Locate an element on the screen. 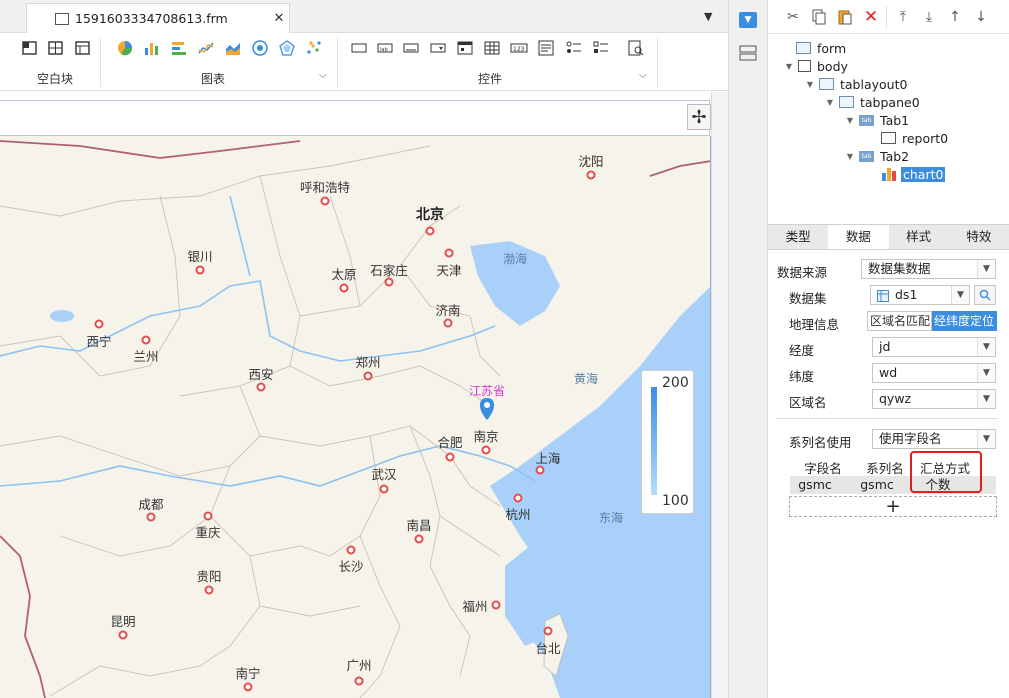 This screenshot has height=698, width=1009. cut-icon: ✂ is located at coordinates (793, 17).